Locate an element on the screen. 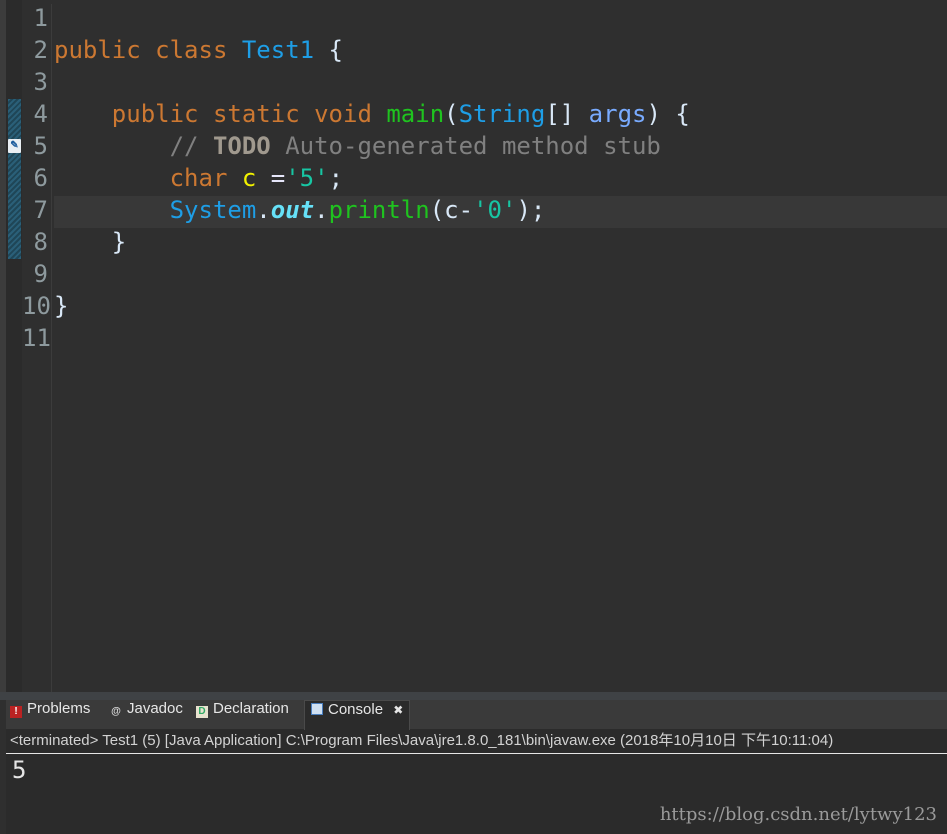 This screenshot has height=834, width=947. close-icon: ✖ is located at coordinates (398, 710).